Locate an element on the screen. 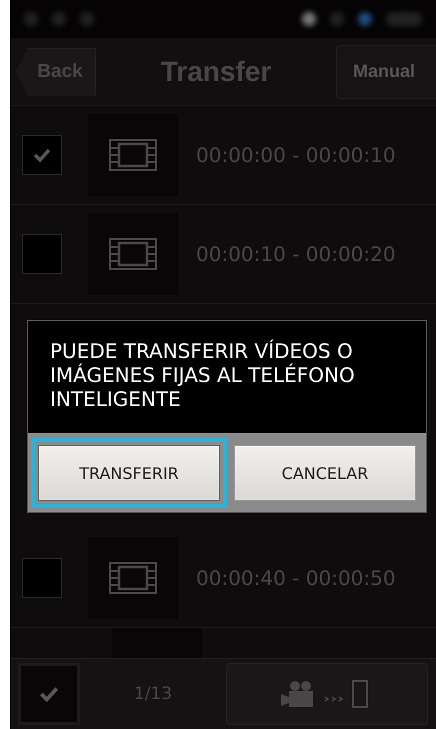 The width and height of the screenshot is (436, 729). time-range: 00:00:00 - 00:00:10 is located at coordinates (296, 155).